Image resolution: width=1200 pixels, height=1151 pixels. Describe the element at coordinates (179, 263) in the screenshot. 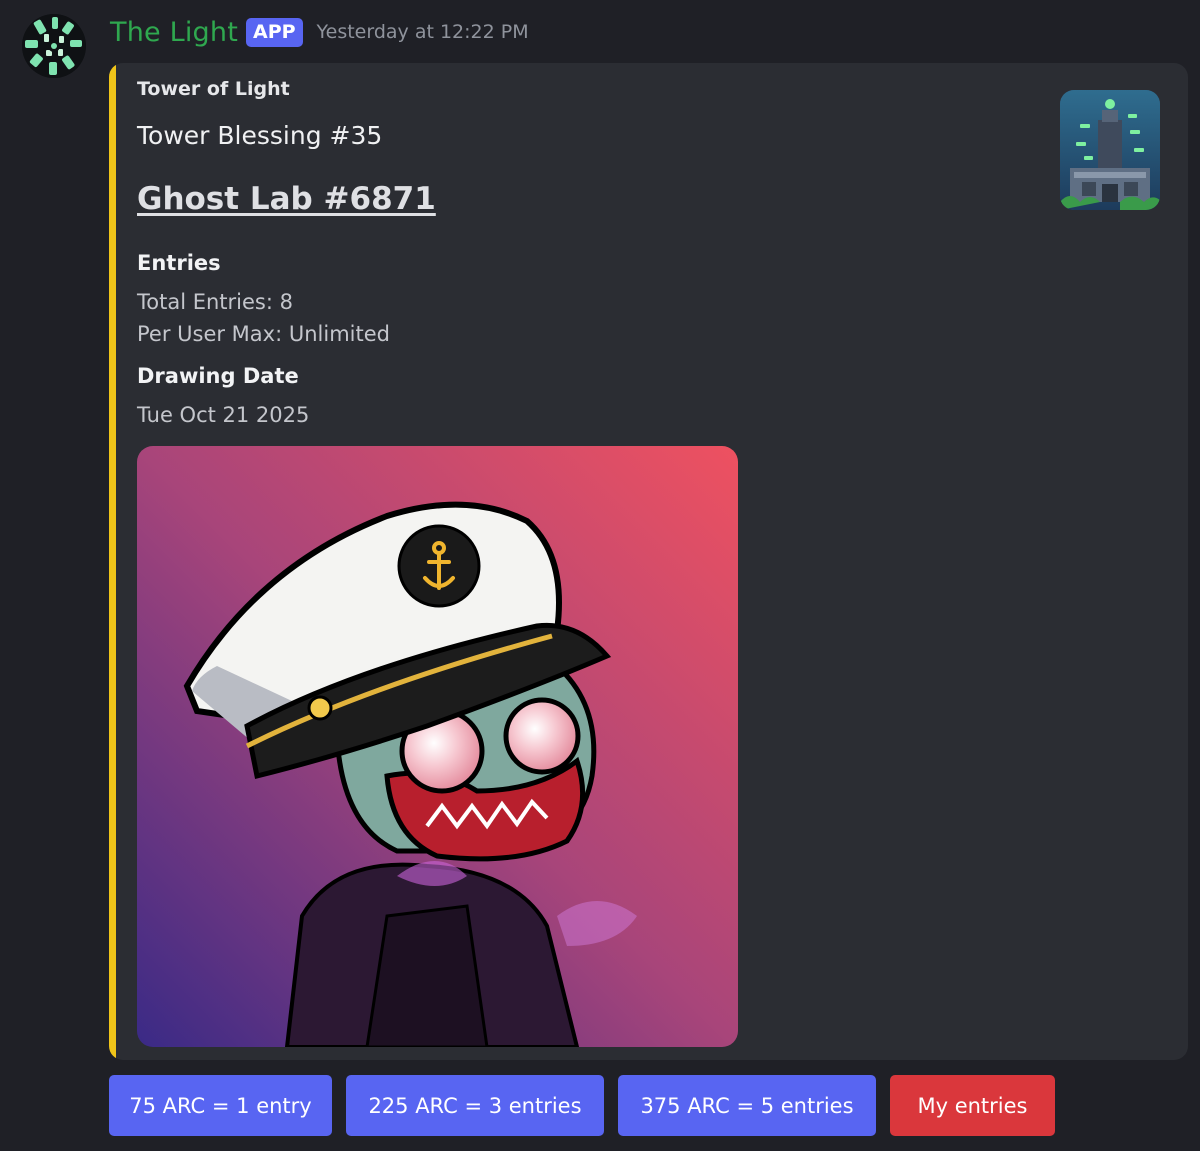

I see `entries-field-label: Entries` at that location.